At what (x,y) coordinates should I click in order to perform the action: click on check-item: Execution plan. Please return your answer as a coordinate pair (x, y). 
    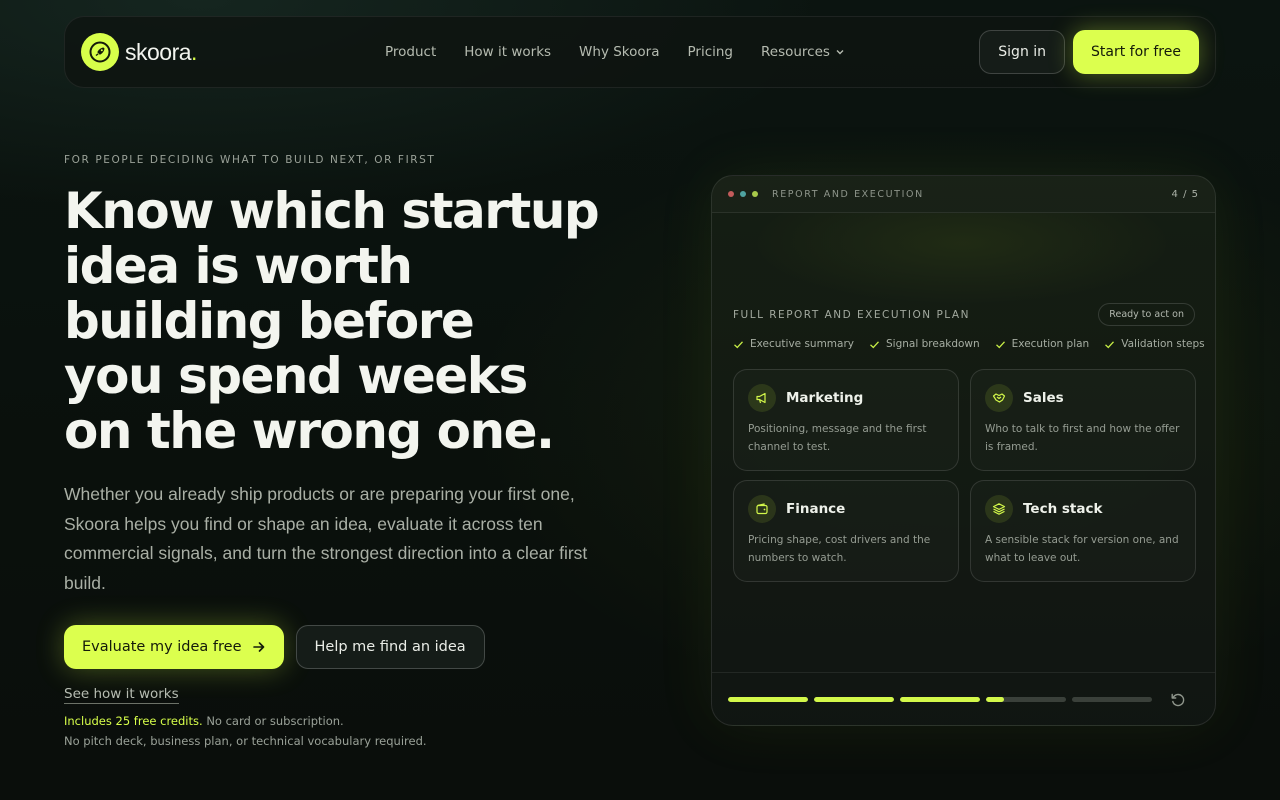
    Looking at the image, I should click on (1042, 344).